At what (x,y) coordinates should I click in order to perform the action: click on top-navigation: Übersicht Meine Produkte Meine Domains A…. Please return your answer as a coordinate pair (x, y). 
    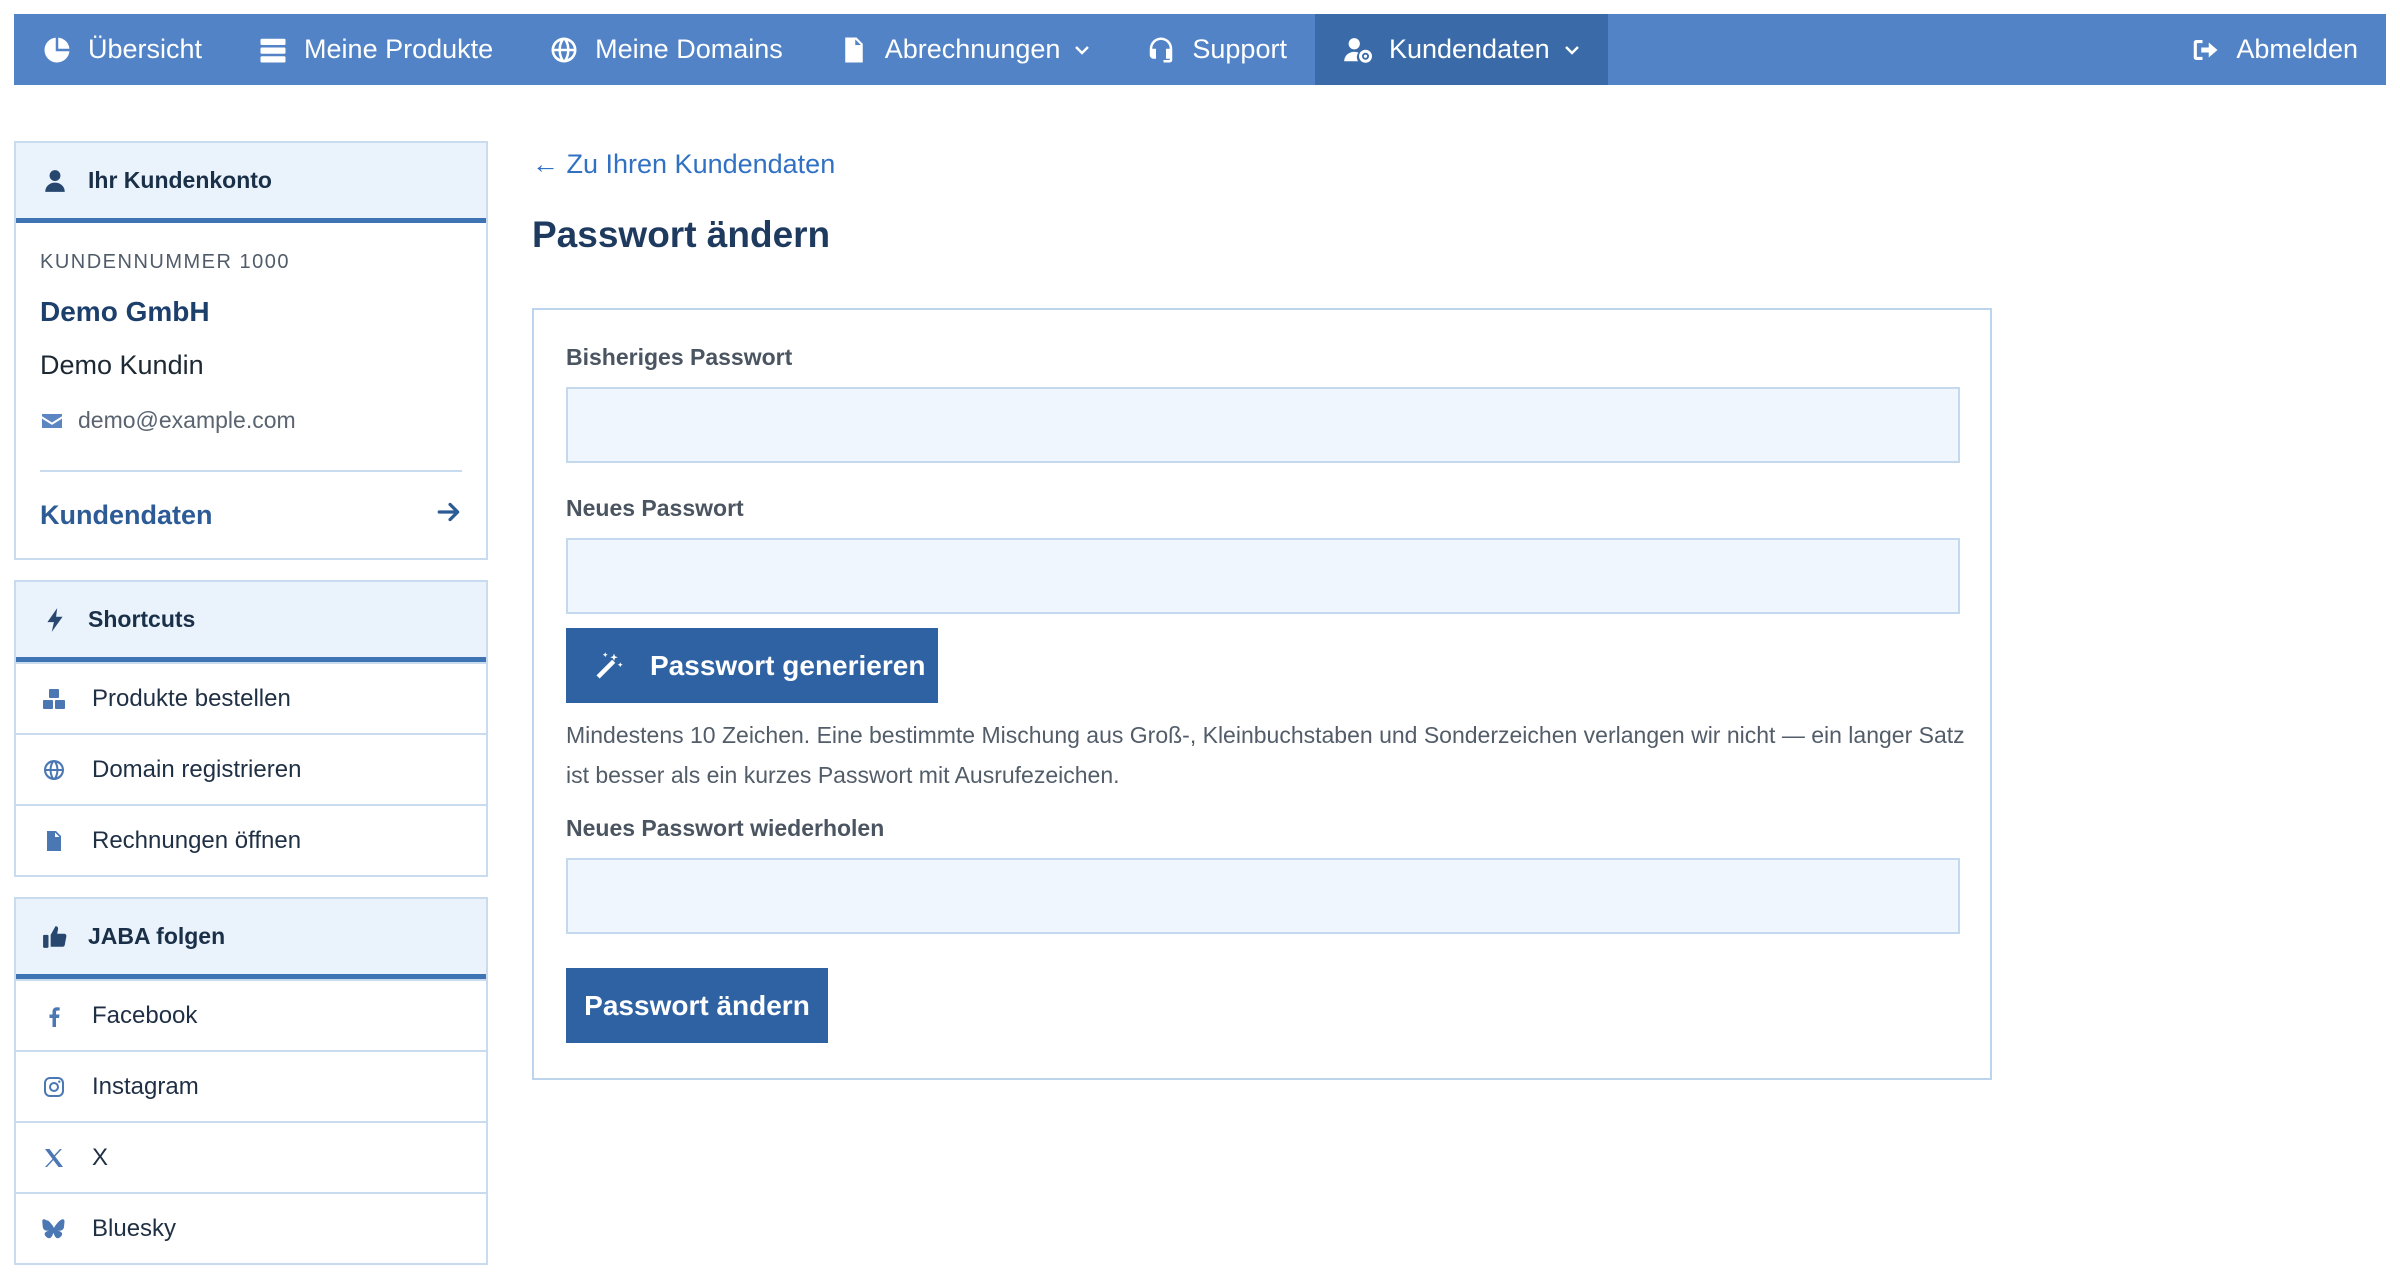
    Looking at the image, I should click on (1200, 49).